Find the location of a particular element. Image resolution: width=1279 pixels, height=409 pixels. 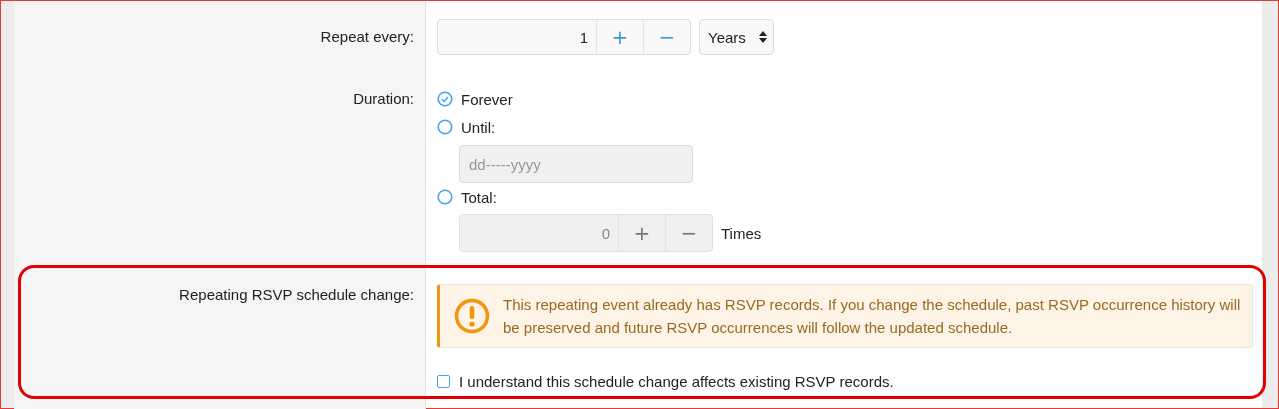

field-label: Duration: is located at coordinates (220, 174).